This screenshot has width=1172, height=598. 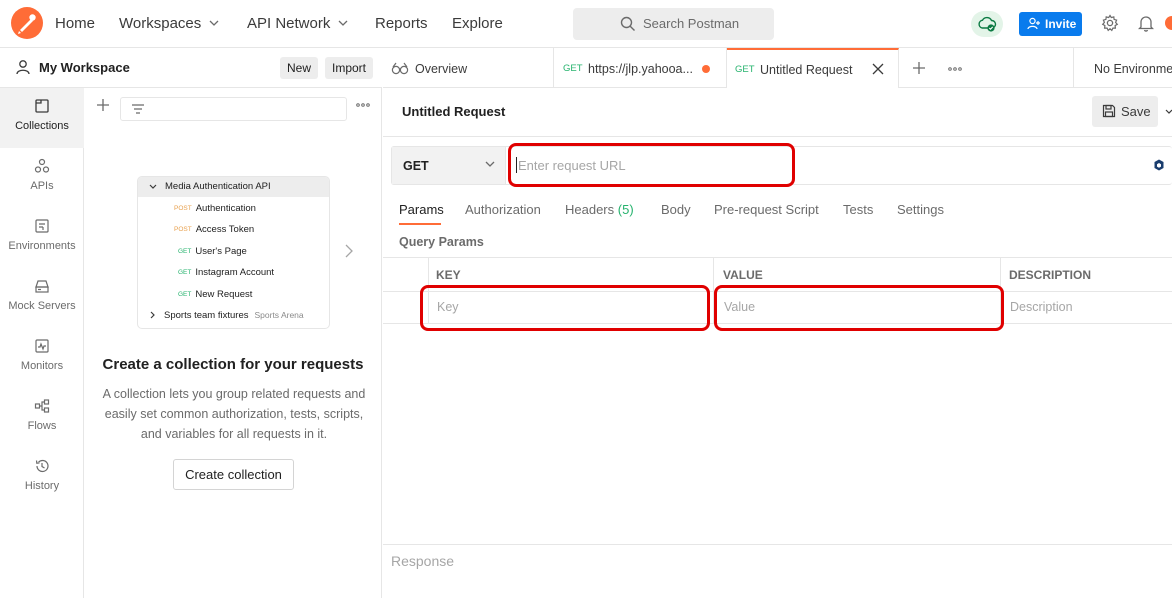 I want to click on highlight-key-input, so click(x=565, y=308).